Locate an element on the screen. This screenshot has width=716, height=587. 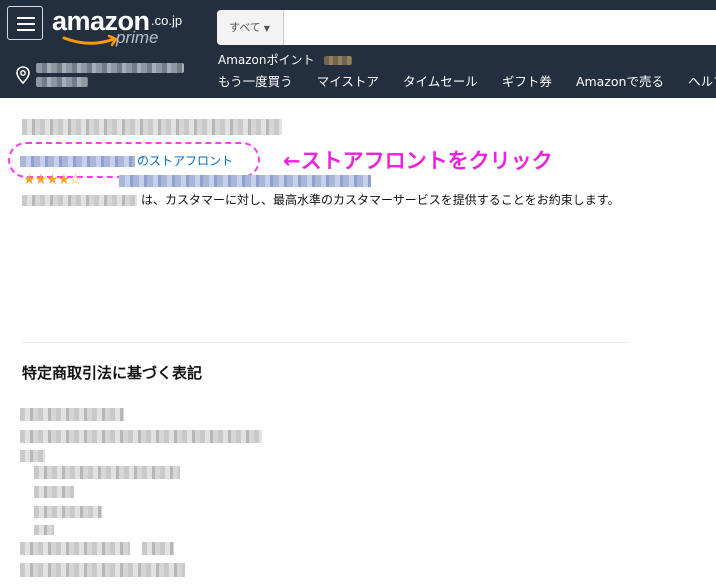
location-pin-icon is located at coordinates (23, 75).